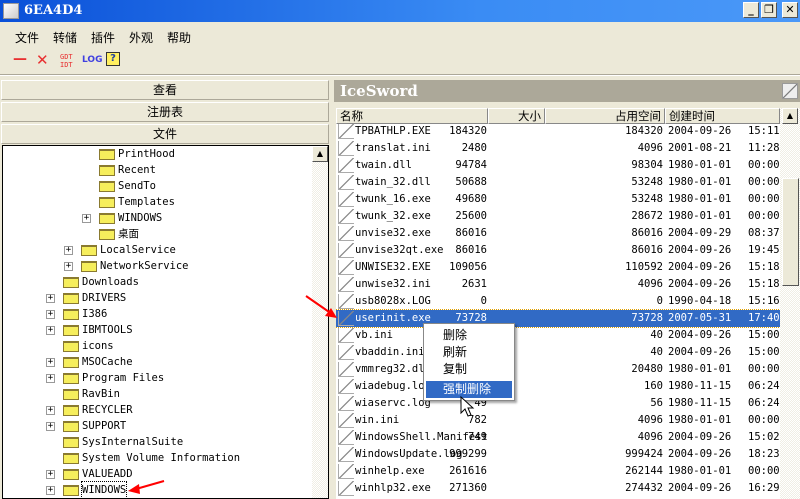 The height and width of the screenshot is (499, 800). What do you see at coordinates (561, 386) in the screenshot?
I see `file-row: wiadebug.log1591601980-11-1506:24:` at bounding box center [561, 386].